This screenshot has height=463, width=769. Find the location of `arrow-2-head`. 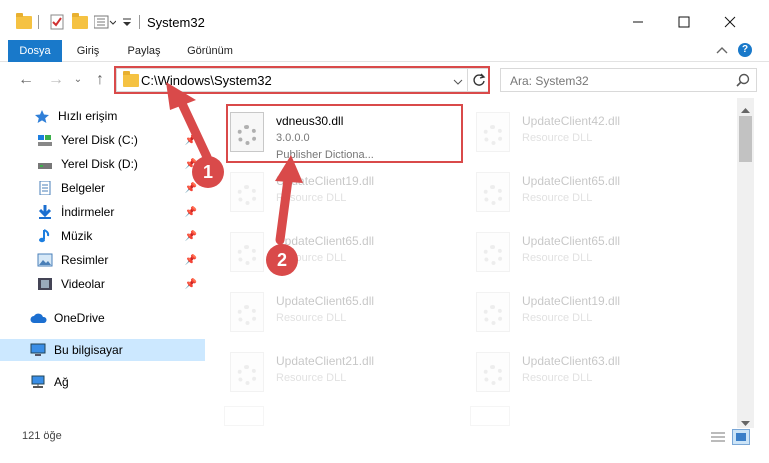

arrow-2-head is located at coordinates (289, 169).